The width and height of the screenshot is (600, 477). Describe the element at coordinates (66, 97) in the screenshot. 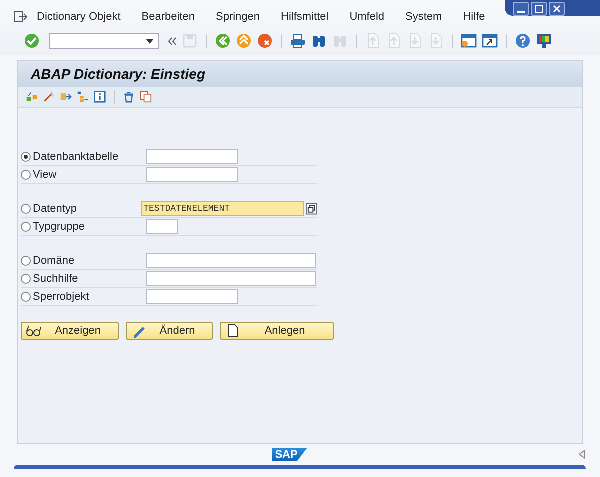

I see `move-icon` at that location.